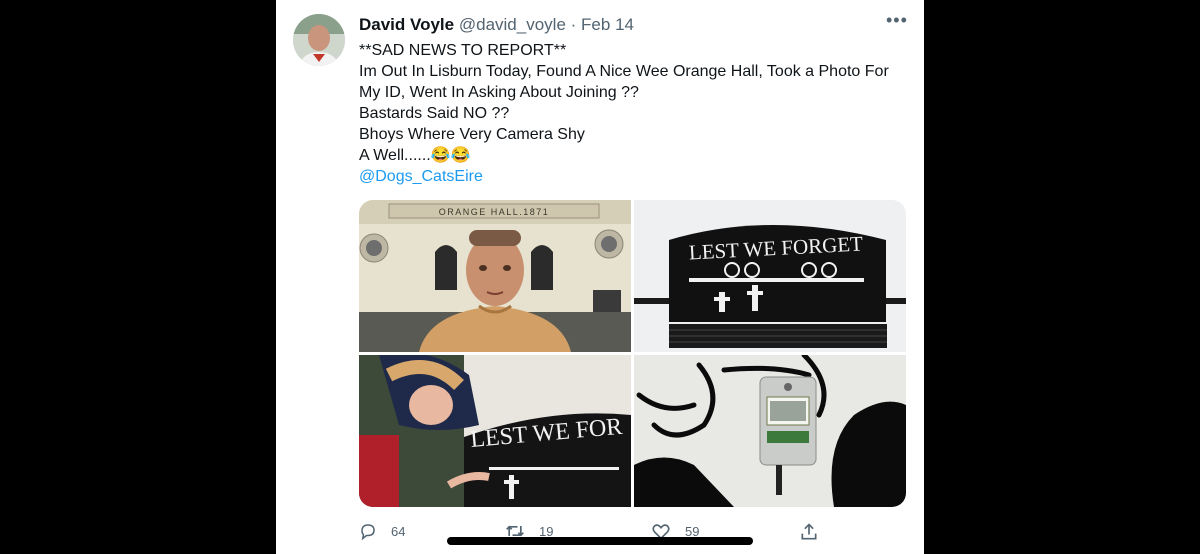 The height and width of the screenshot is (554, 1200). What do you see at coordinates (495, 276) in the screenshot?
I see `photo-orange-hall: ORANGE HALL.1871` at bounding box center [495, 276].